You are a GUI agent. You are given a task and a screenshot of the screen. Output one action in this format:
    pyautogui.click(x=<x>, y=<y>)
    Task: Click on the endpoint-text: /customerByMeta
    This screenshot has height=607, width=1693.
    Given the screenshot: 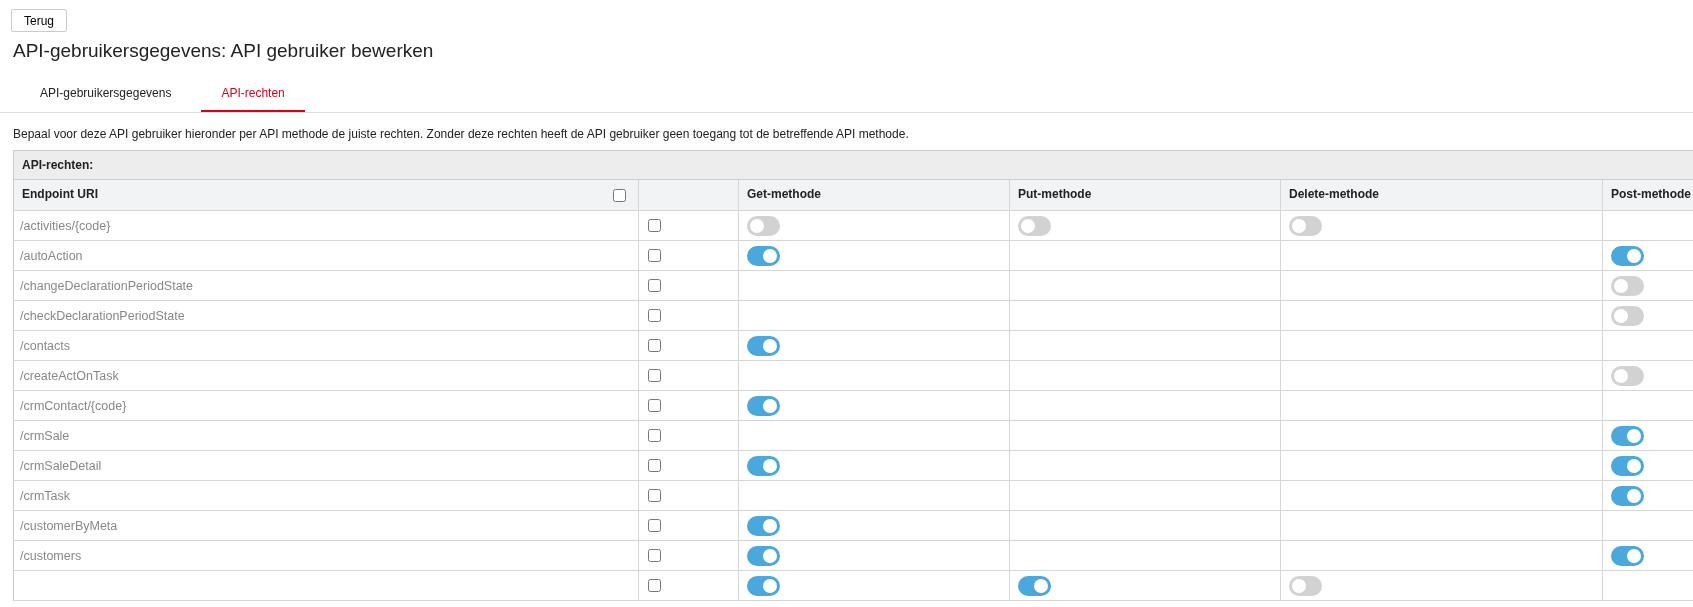 What is the action you would take?
    pyautogui.click(x=69, y=525)
    